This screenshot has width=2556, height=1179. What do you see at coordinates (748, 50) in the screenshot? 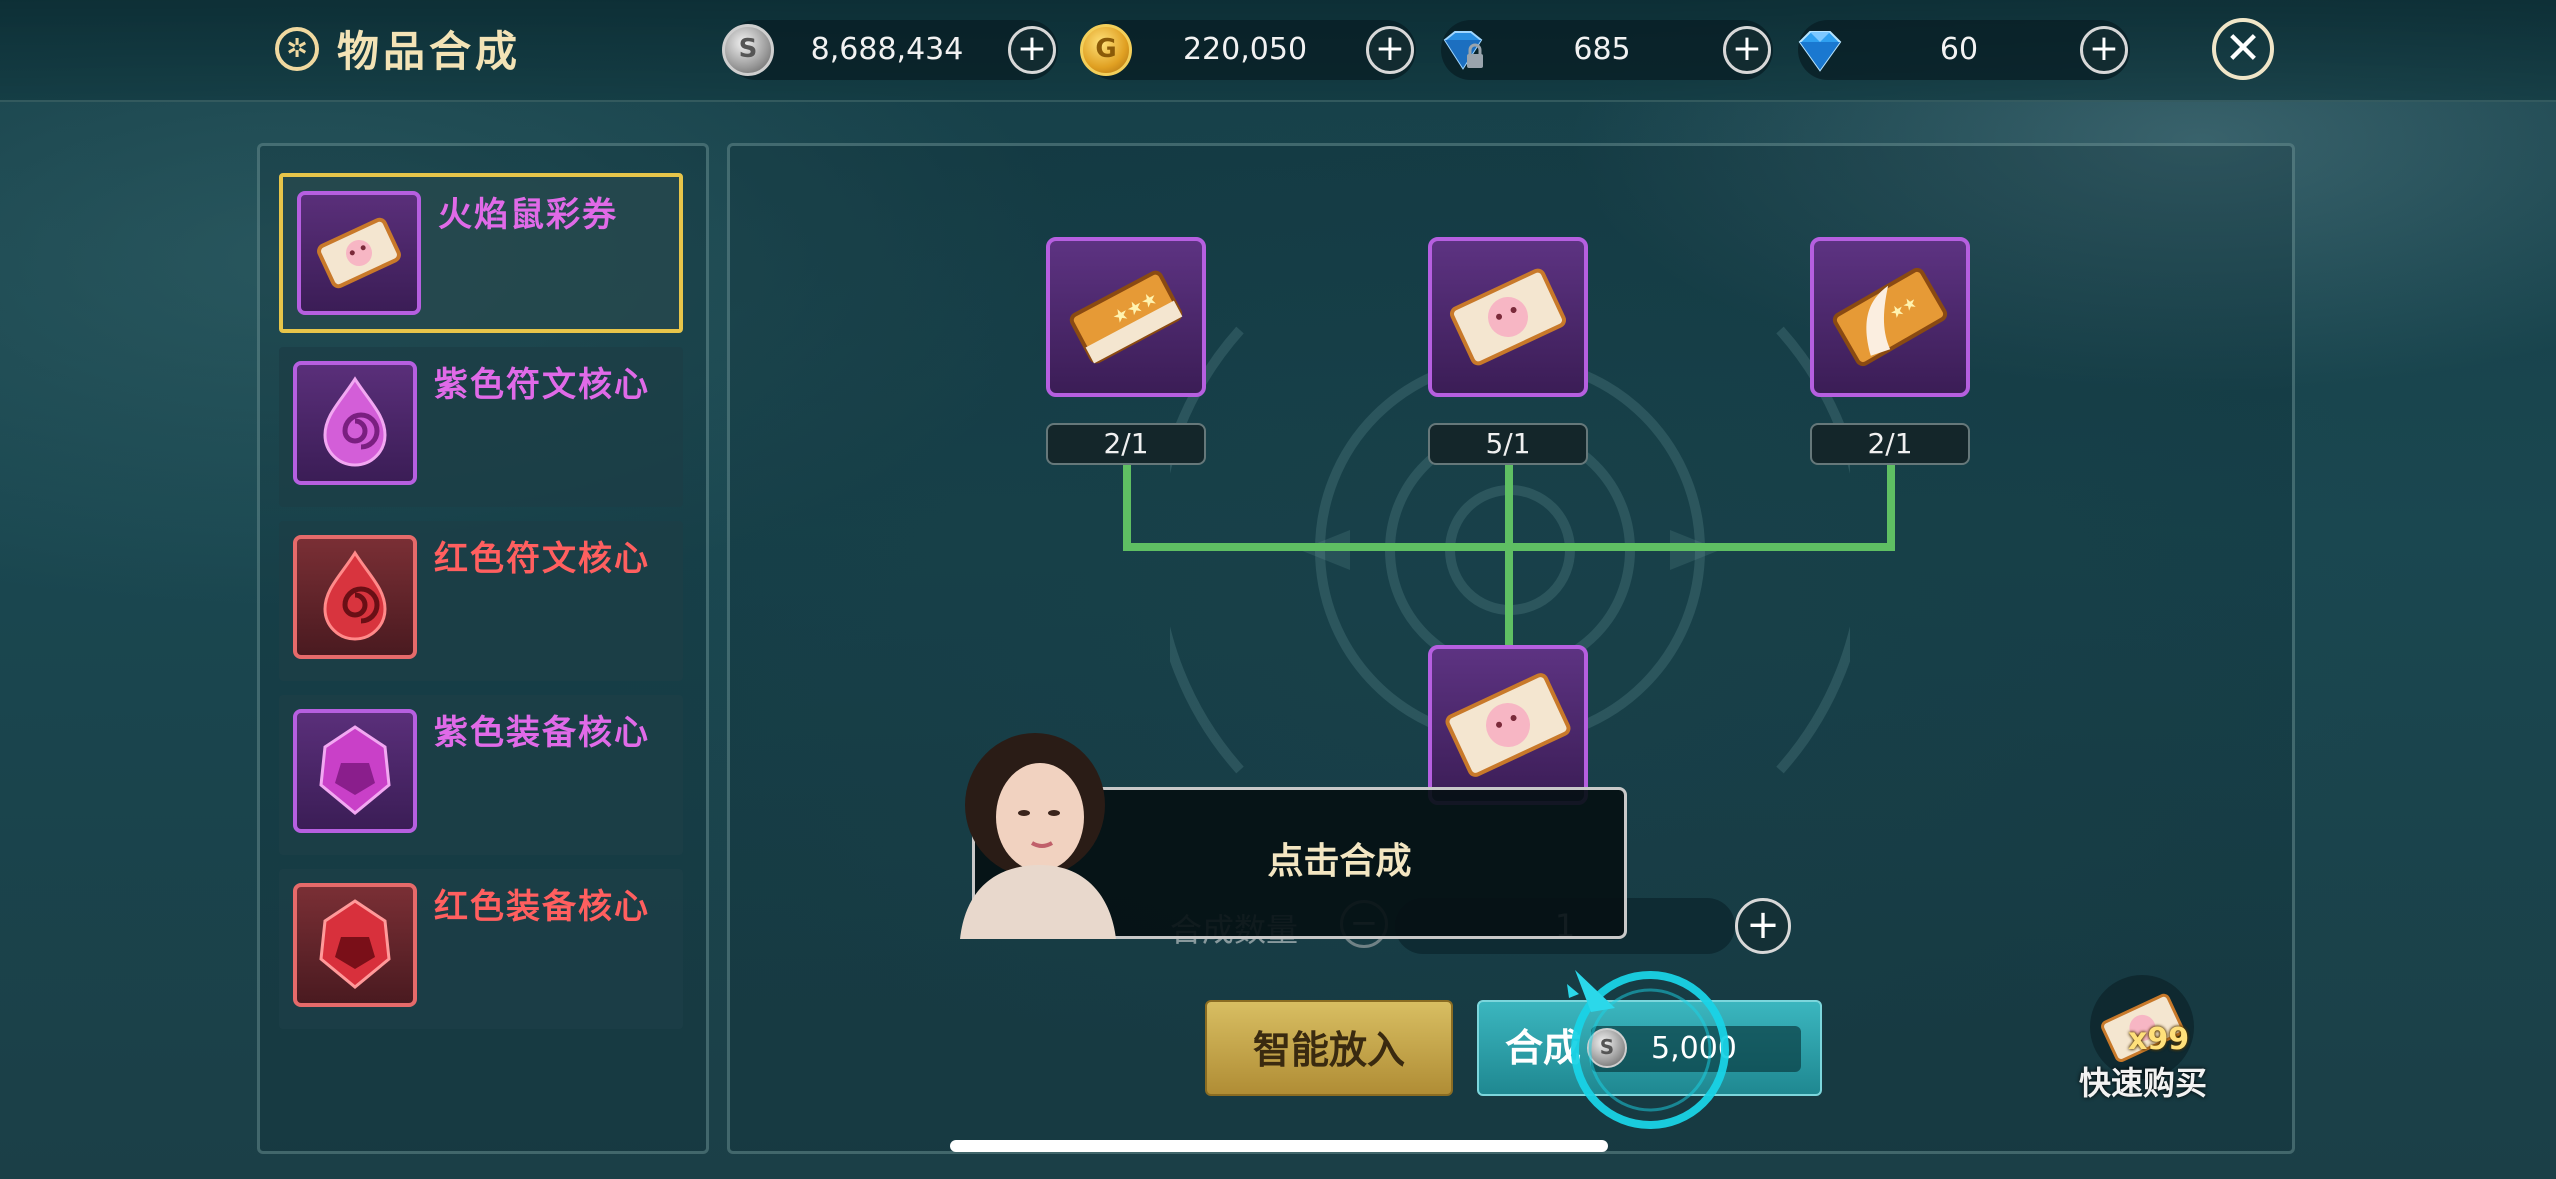
I see `silver-coin-icon: S` at bounding box center [748, 50].